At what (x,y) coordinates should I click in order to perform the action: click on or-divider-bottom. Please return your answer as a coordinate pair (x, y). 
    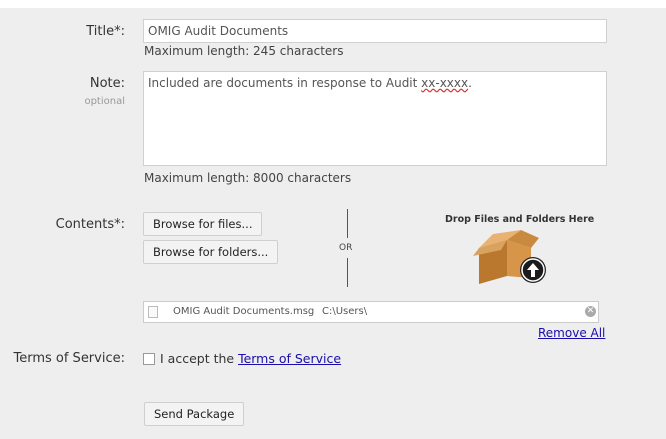
    Looking at the image, I should click on (347, 272).